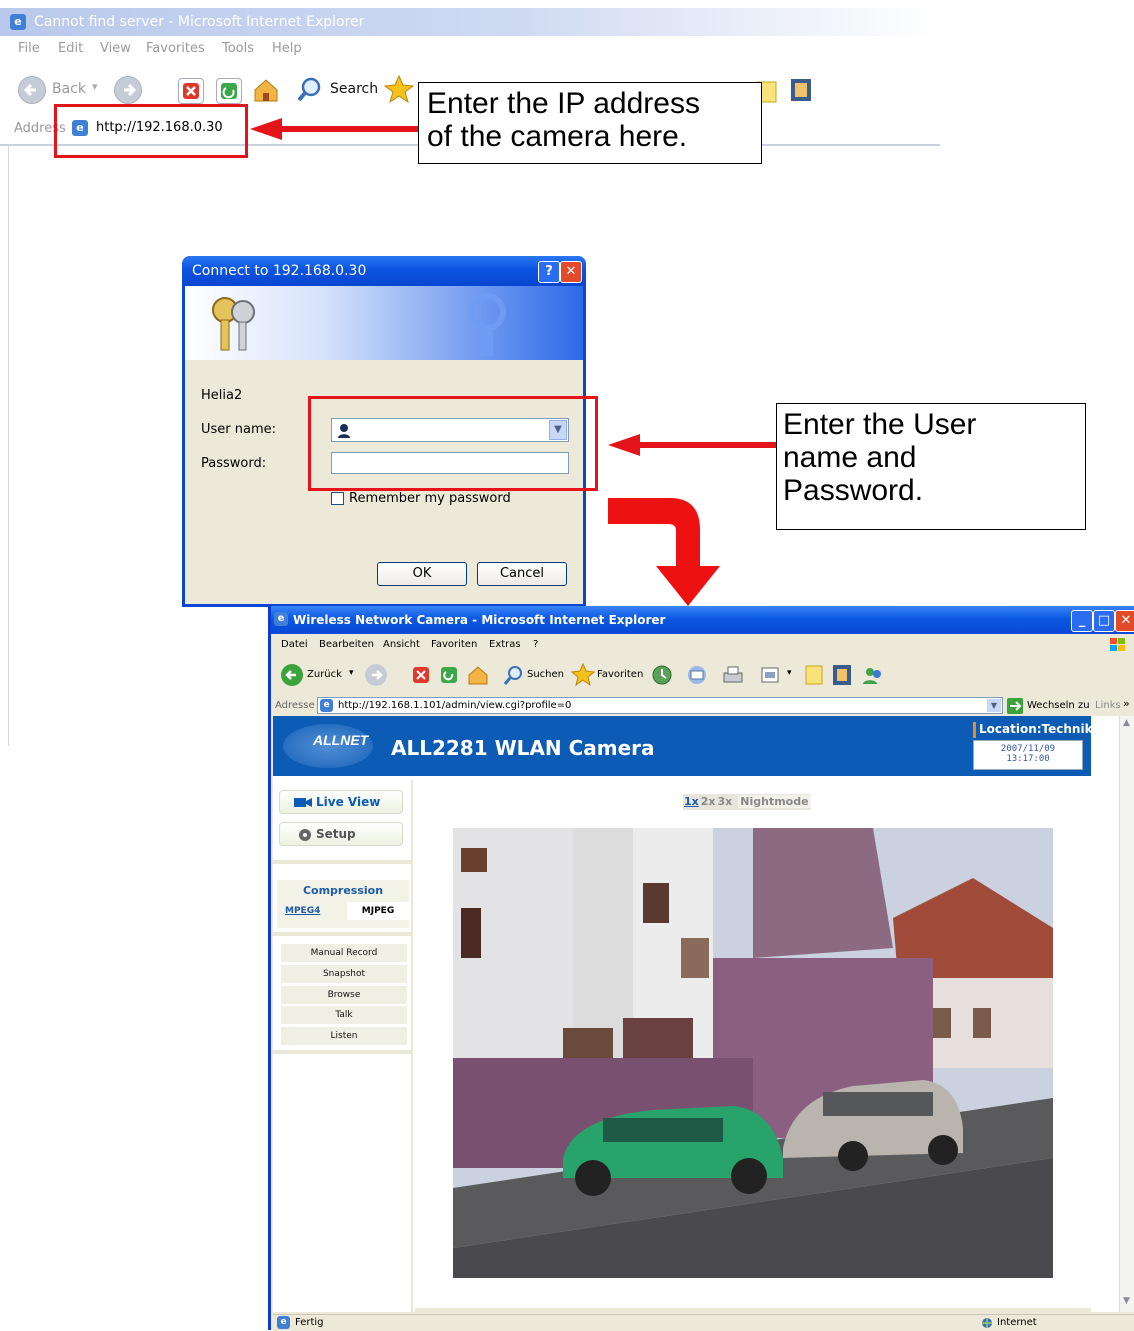 The image size is (1134, 1331). I want to click on callout-line: of the camera here., so click(557, 136).